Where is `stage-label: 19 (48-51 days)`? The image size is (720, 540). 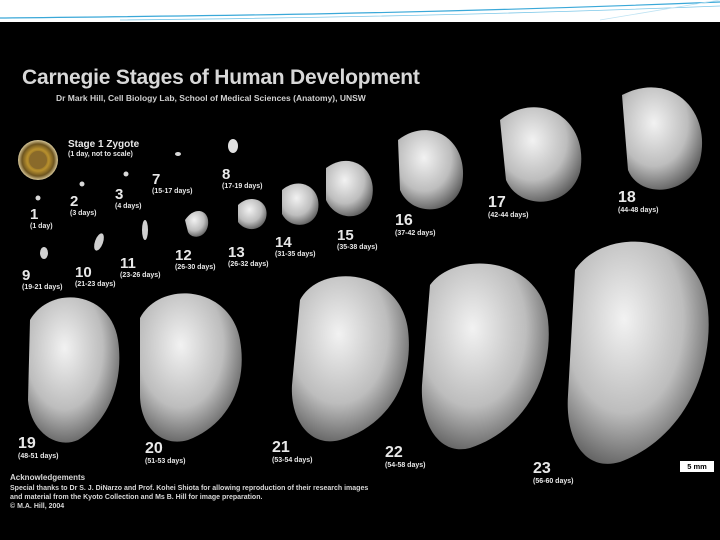
stage-label: 19 (48-51 days) is located at coordinates (38, 448).